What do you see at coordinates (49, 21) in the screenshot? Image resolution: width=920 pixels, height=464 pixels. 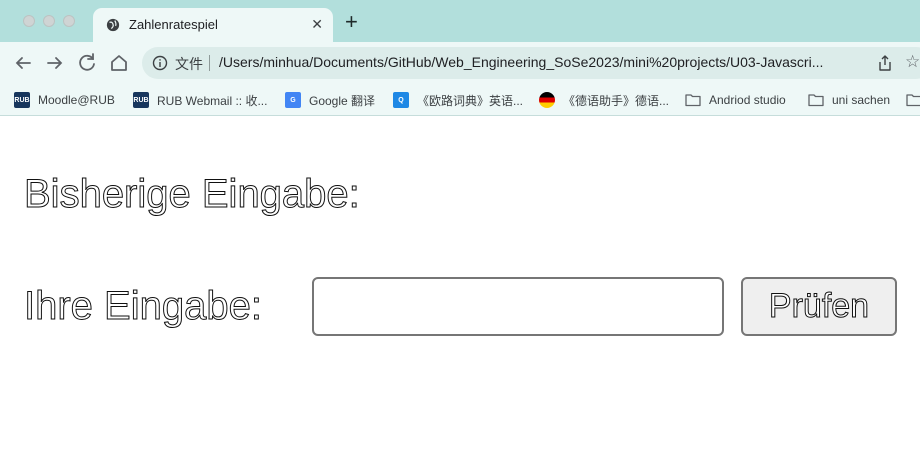 I see `minimize-window-button` at bounding box center [49, 21].